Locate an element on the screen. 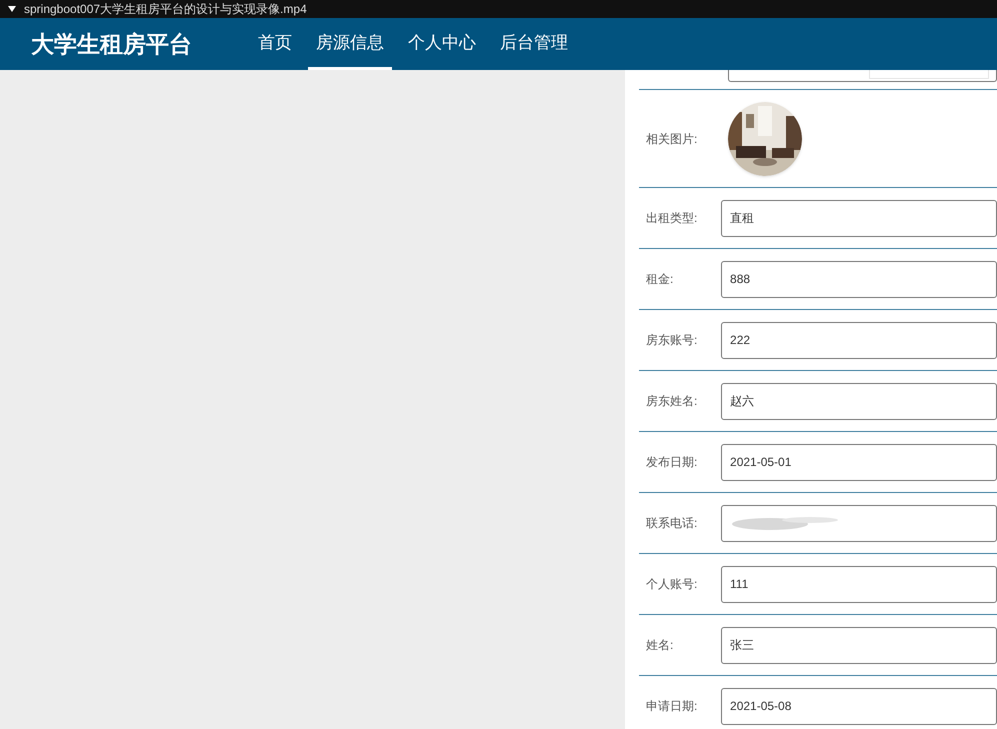  field-label: 房东姓名: is located at coordinates (671, 401).